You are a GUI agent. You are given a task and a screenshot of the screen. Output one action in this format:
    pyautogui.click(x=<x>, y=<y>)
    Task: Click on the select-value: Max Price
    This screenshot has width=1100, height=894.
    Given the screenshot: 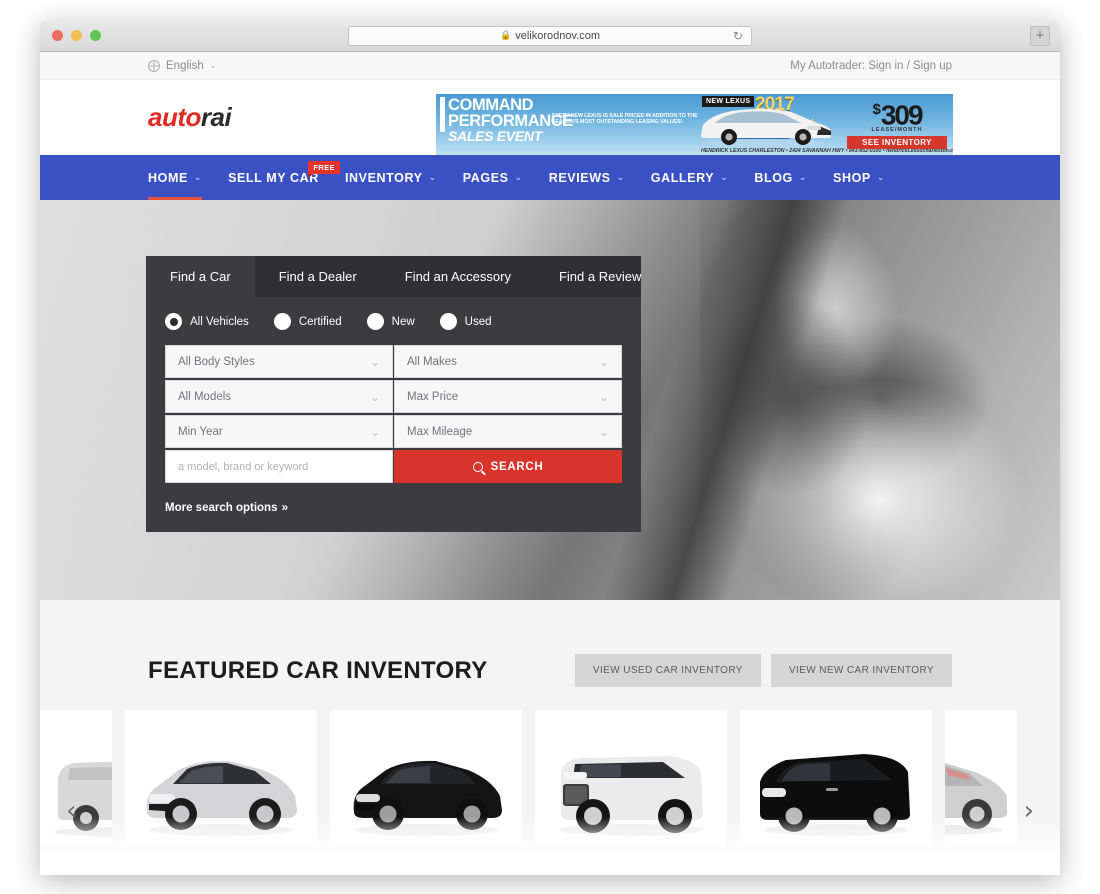 What is the action you would take?
    pyautogui.click(x=433, y=396)
    